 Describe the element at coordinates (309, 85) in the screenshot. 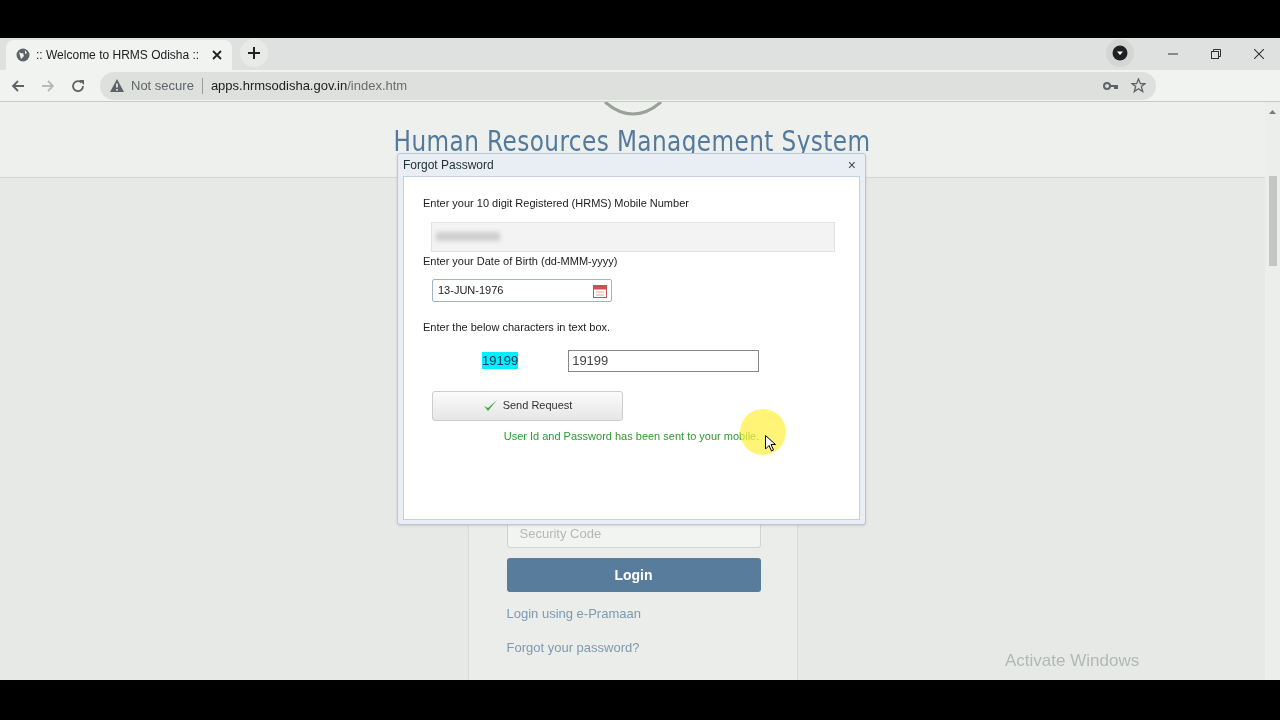

I see `url-text: apps.hrmsodisha.gov.in/index.htm` at that location.